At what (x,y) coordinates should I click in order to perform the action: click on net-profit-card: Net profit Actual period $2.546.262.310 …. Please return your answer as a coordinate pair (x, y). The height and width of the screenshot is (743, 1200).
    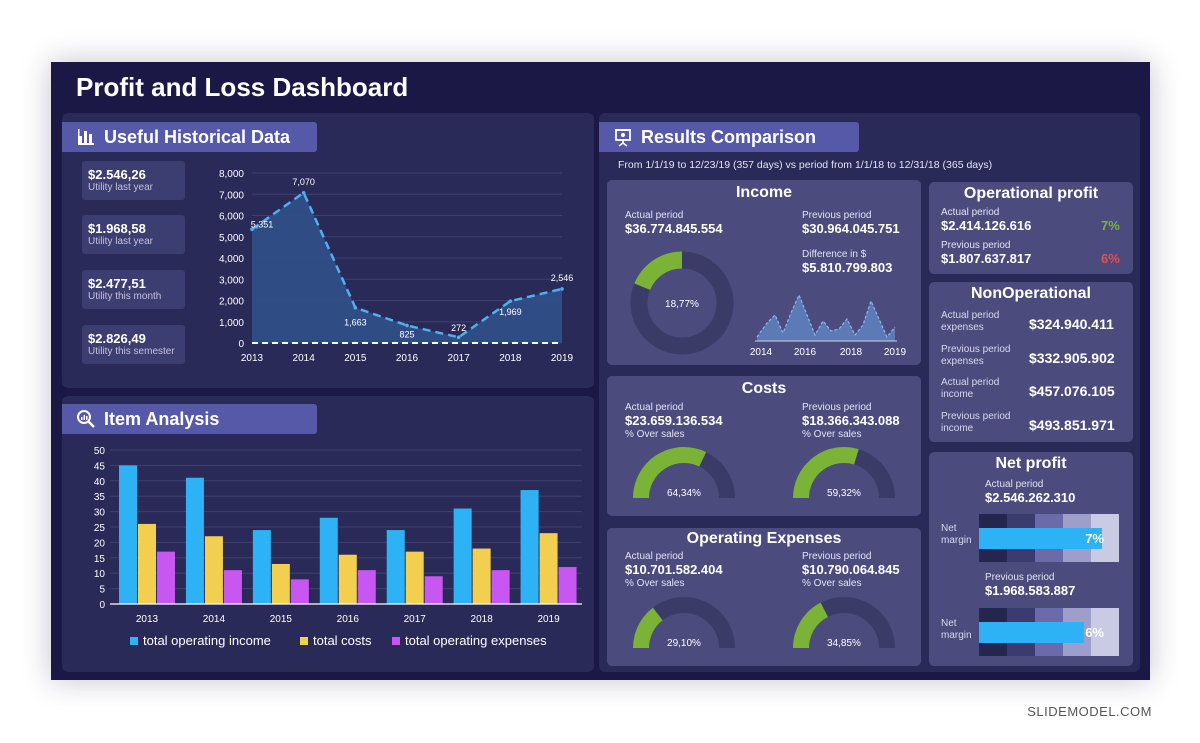
    Looking at the image, I should click on (1031, 559).